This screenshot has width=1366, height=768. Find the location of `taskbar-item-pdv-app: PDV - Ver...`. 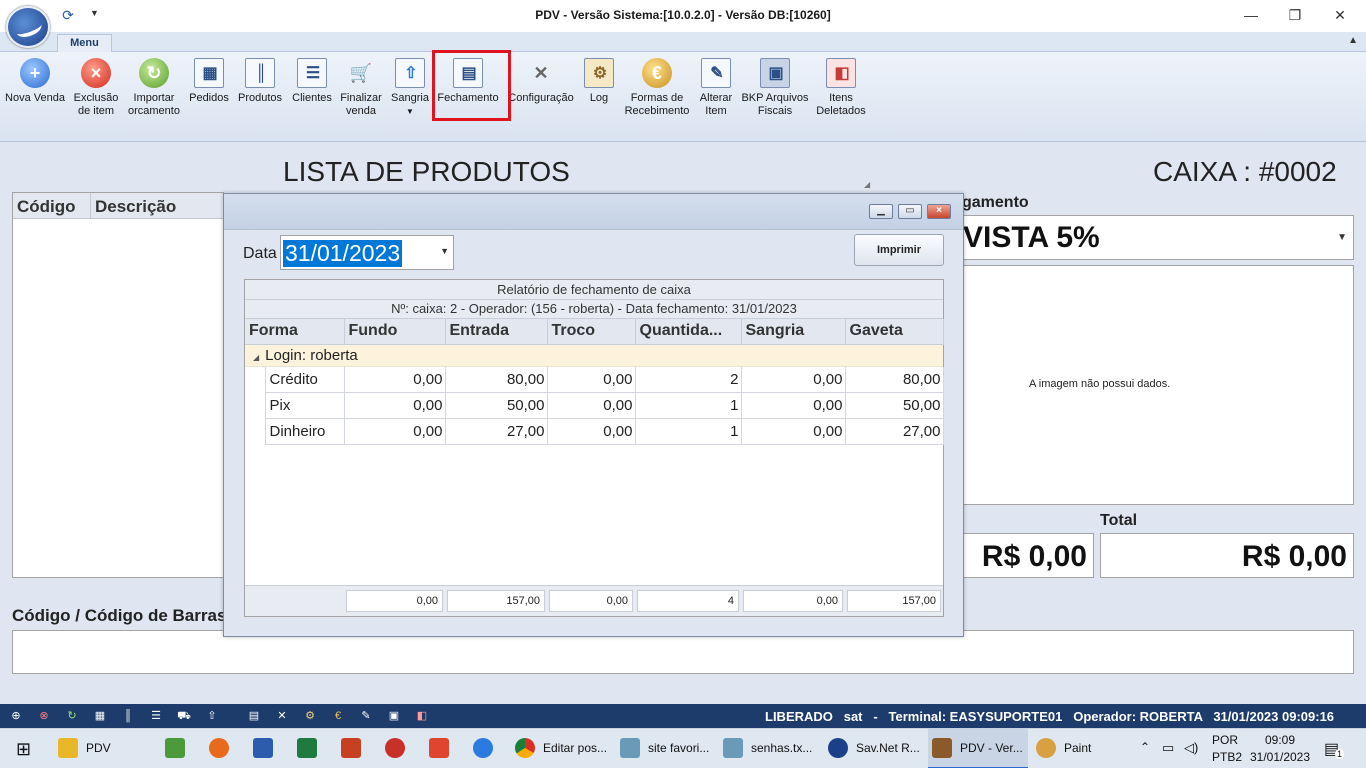

taskbar-item-pdv-app: PDV - Ver... is located at coordinates (978, 748).